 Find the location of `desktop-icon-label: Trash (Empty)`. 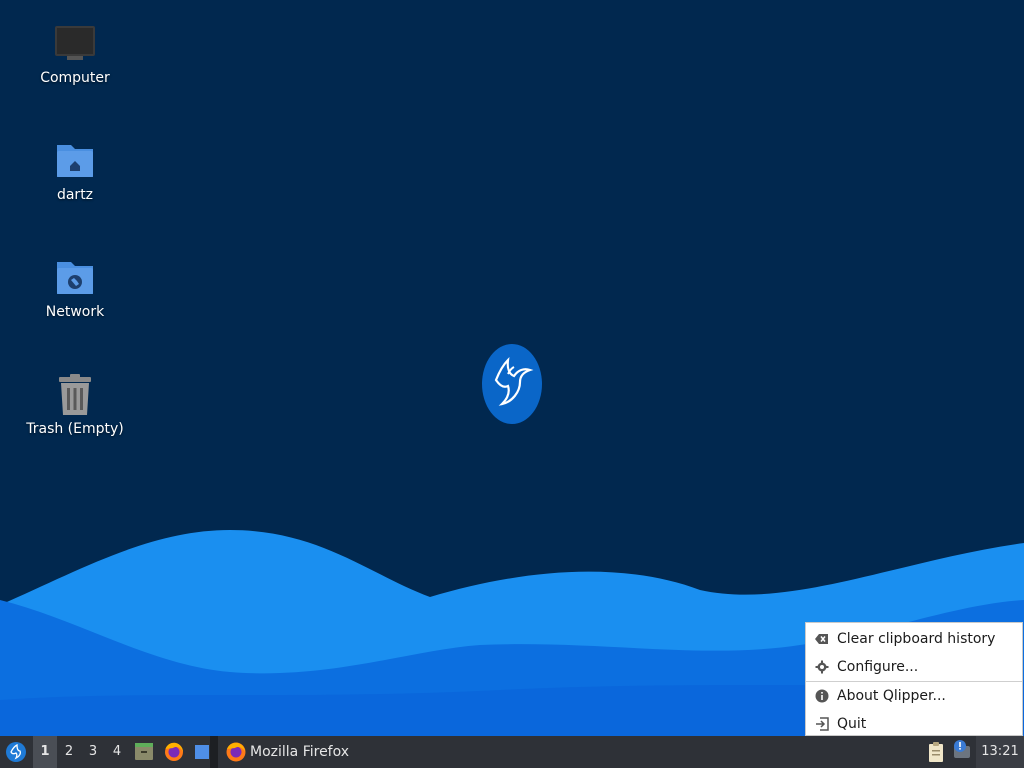

desktop-icon-label: Trash (Empty) is located at coordinates (75, 429).